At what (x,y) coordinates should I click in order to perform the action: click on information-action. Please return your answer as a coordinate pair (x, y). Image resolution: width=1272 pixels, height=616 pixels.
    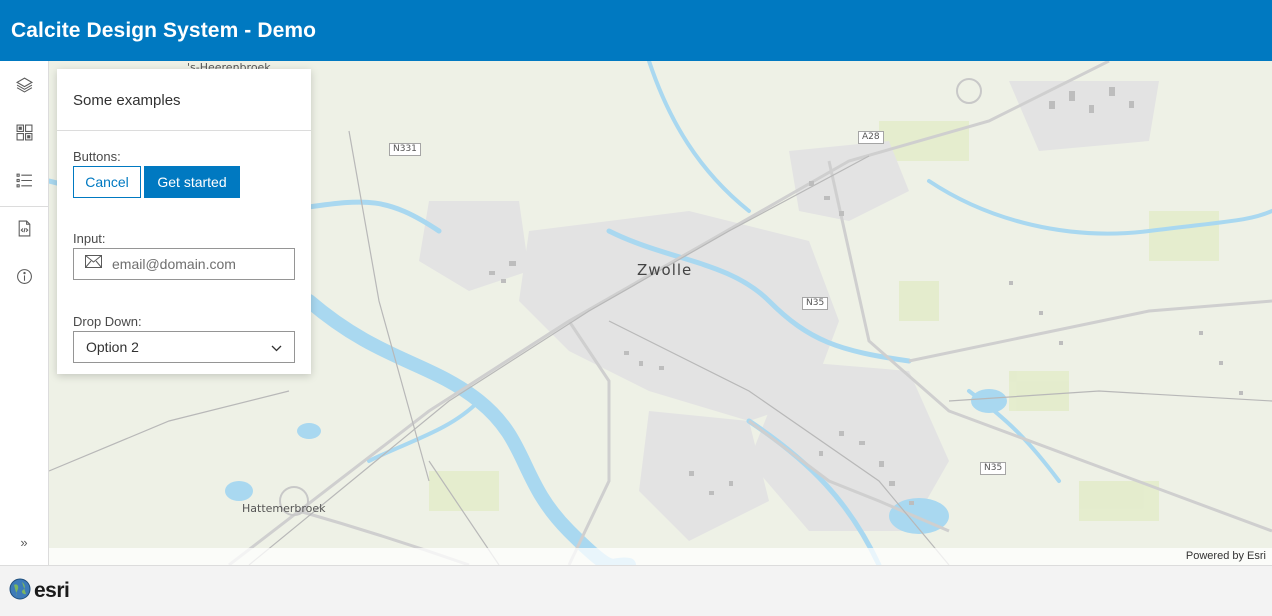
    Looking at the image, I should click on (24, 279).